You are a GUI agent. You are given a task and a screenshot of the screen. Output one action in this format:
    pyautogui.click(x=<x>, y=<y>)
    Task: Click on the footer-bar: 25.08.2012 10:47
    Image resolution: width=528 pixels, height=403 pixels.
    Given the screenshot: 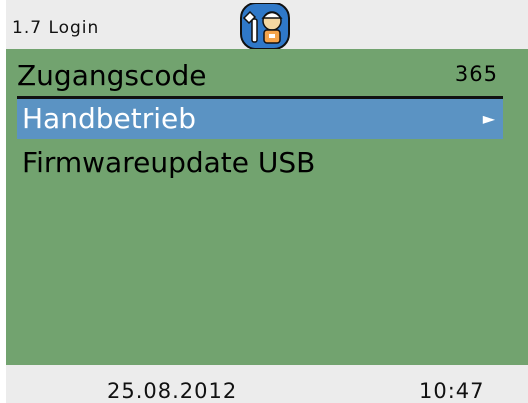 What is the action you would take?
    pyautogui.click(x=267, y=384)
    